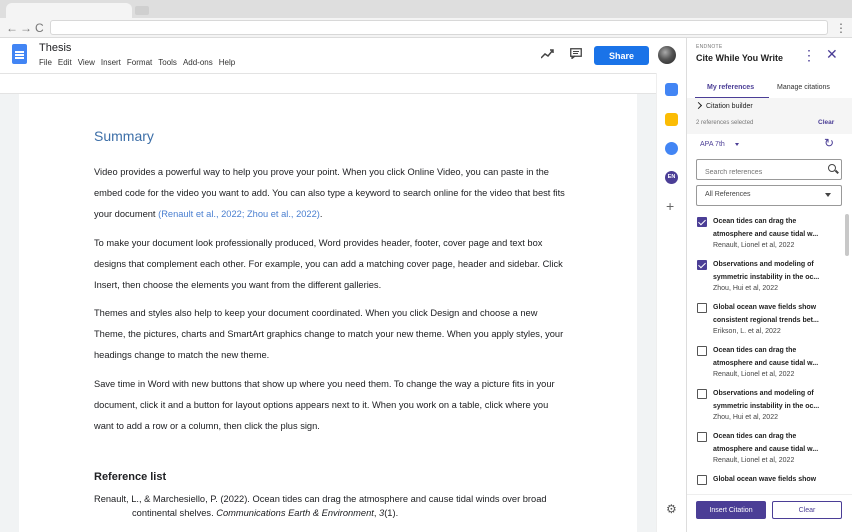 The image size is (852, 532). What do you see at coordinates (671, 177) in the screenshot?
I see `endnote-icon: EN` at bounding box center [671, 177].